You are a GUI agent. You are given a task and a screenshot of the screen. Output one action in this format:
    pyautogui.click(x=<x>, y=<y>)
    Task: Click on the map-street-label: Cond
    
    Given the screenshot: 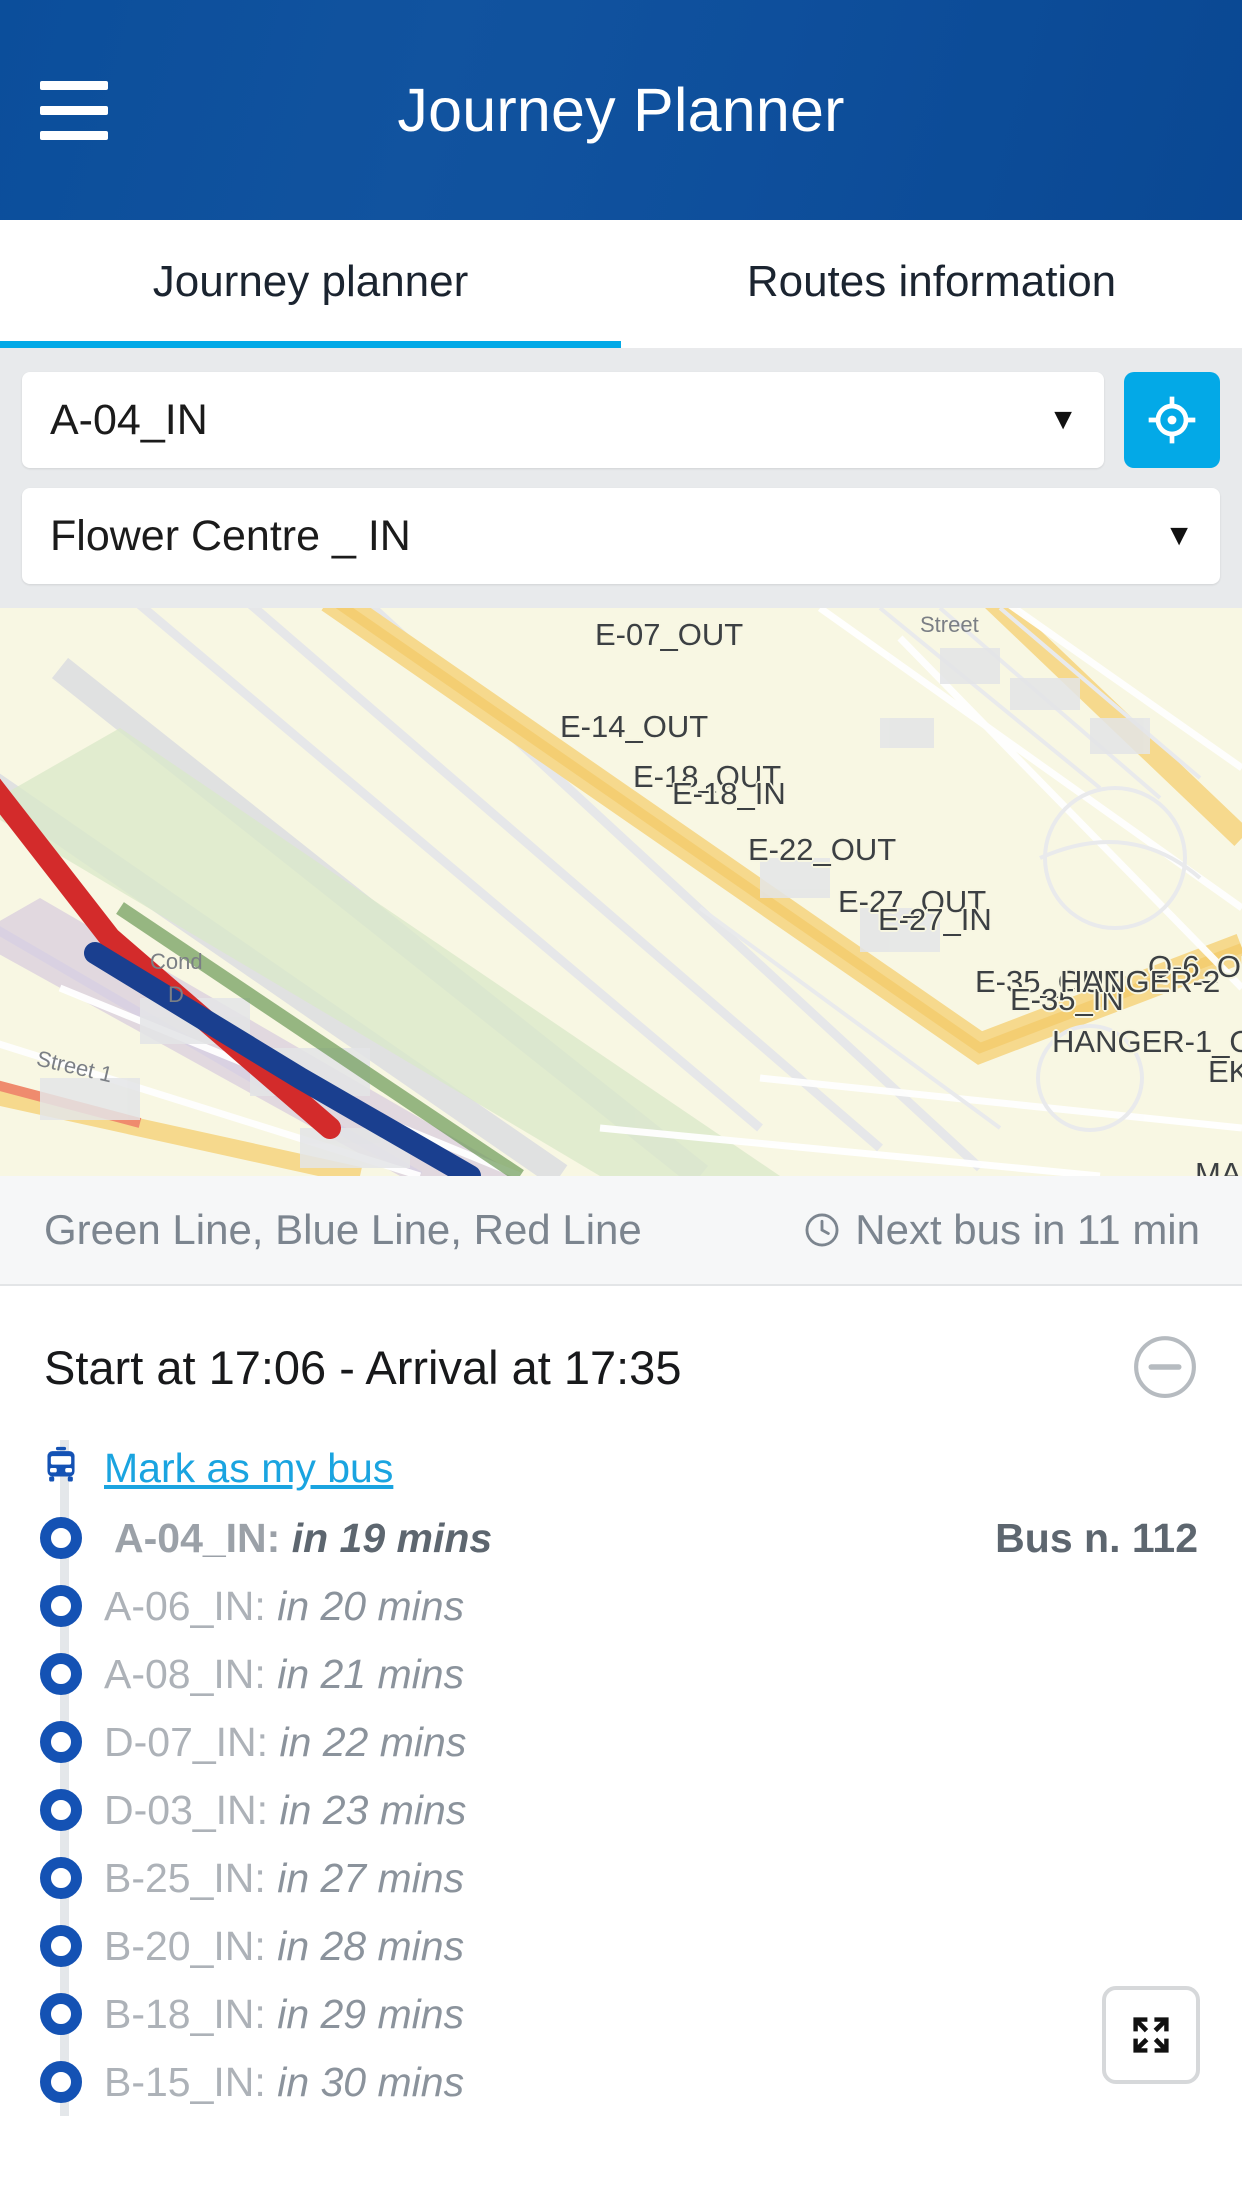 What is the action you would take?
    pyautogui.click(x=176, y=961)
    